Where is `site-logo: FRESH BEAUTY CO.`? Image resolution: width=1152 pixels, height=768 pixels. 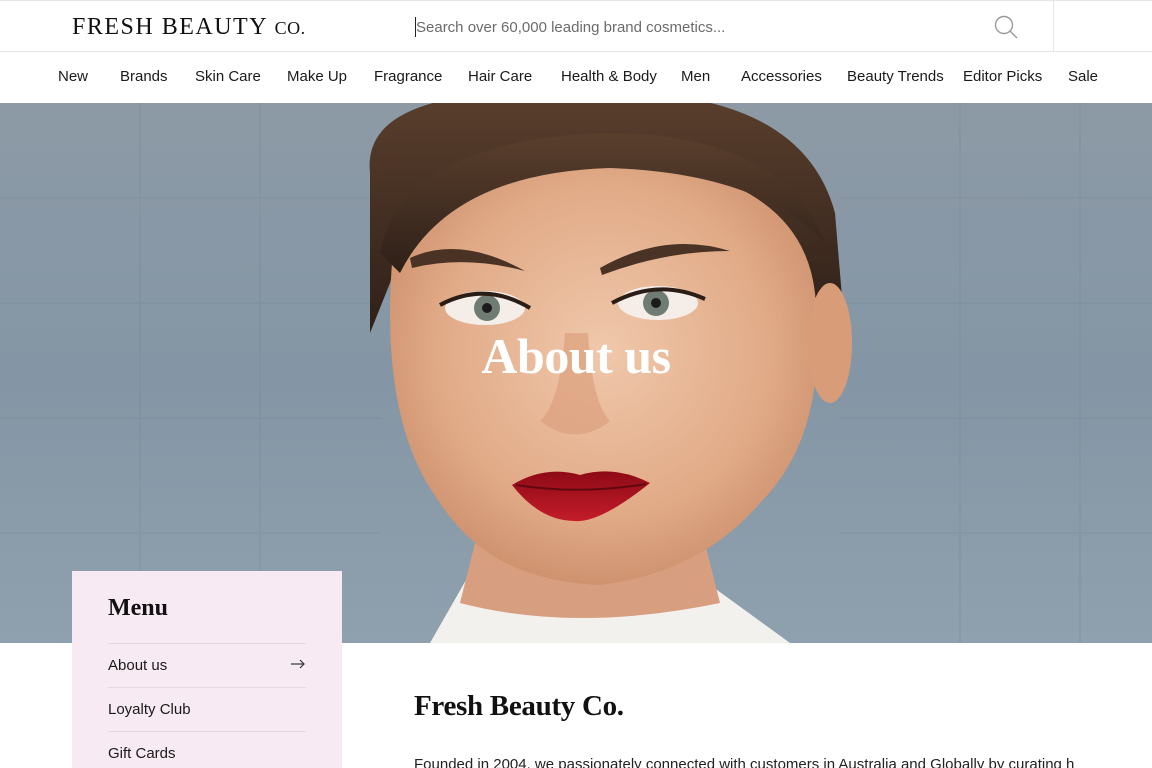
site-logo: FRESH BEAUTY CO. is located at coordinates (189, 27).